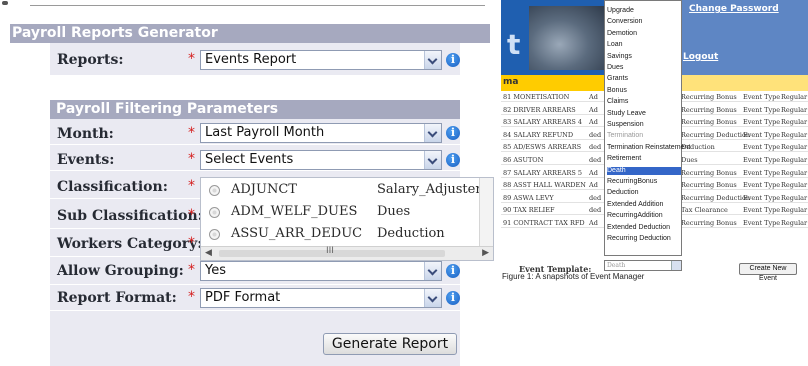  I want to click on allow-grouping-select: Yes, so click(321, 271).